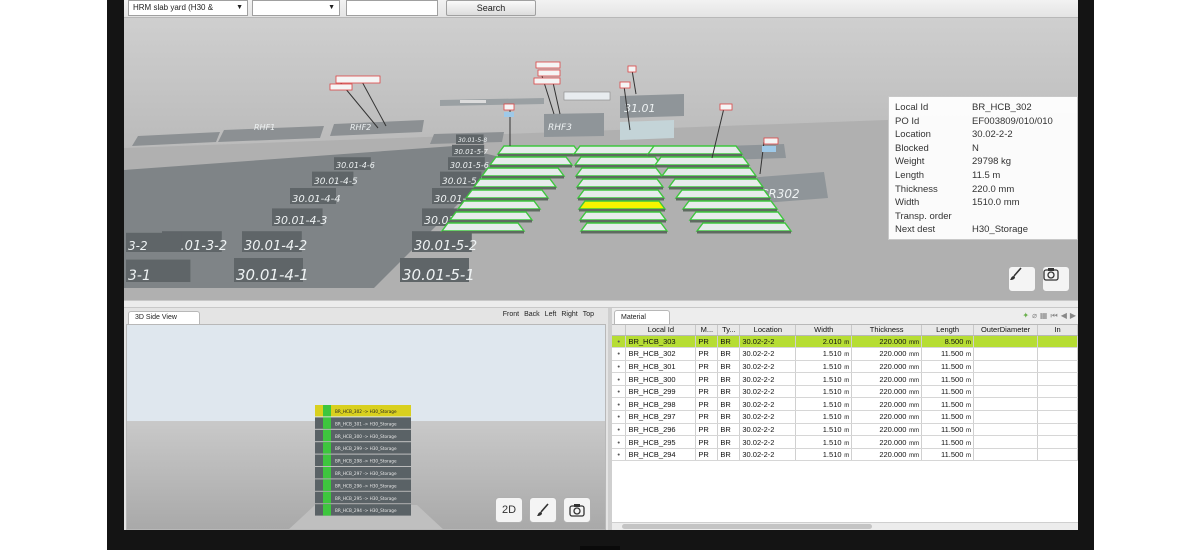 The width and height of the screenshot is (1200, 550). What do you see at coordinates (642, 317) in the screenshot?
I see `tab-material: Material` at bounding box center [642, 317].